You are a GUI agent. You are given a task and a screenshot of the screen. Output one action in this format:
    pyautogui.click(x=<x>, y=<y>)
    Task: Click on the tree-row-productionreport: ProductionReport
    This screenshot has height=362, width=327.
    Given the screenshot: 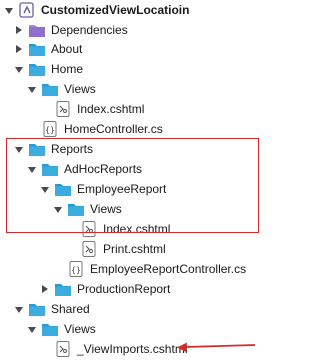 What is the action you would take?
    pyautogui.click(x=105, y=289)
    